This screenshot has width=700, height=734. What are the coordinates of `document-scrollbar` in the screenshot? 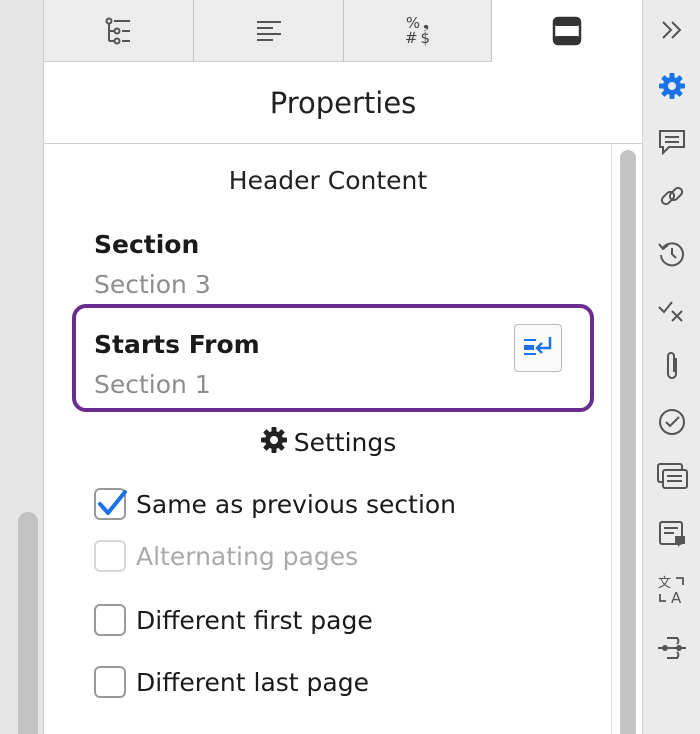 It's located at (28, 623).